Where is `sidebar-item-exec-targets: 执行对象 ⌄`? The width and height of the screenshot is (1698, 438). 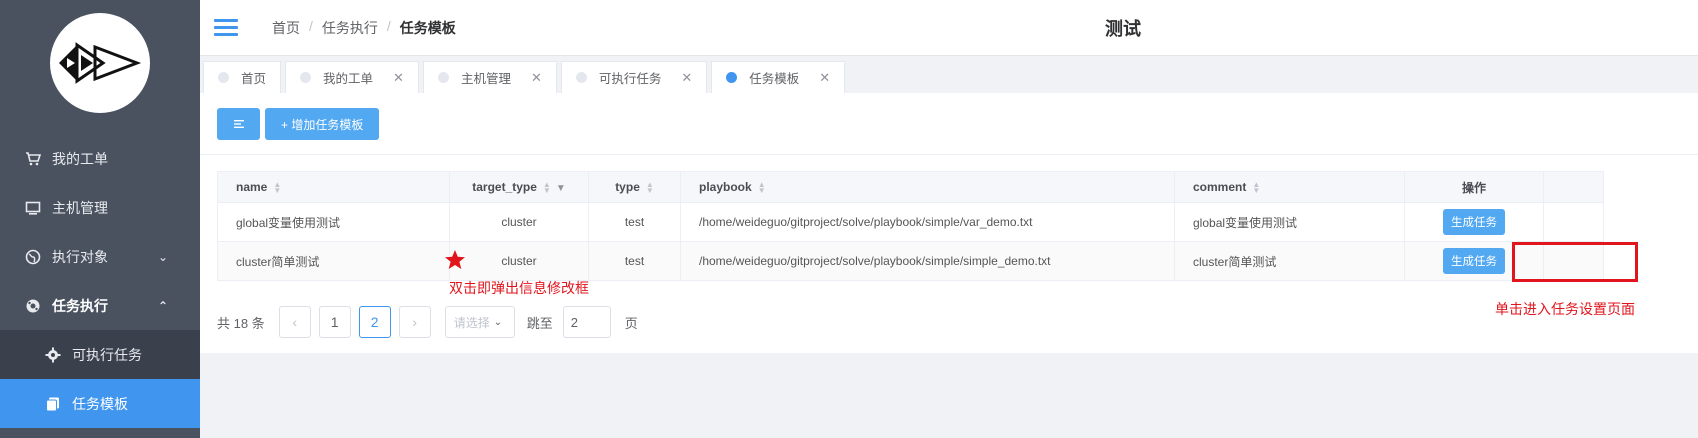
sidebar-item-exec-targets: 执行对象 ⌄ is located at coordinates (100, 256).